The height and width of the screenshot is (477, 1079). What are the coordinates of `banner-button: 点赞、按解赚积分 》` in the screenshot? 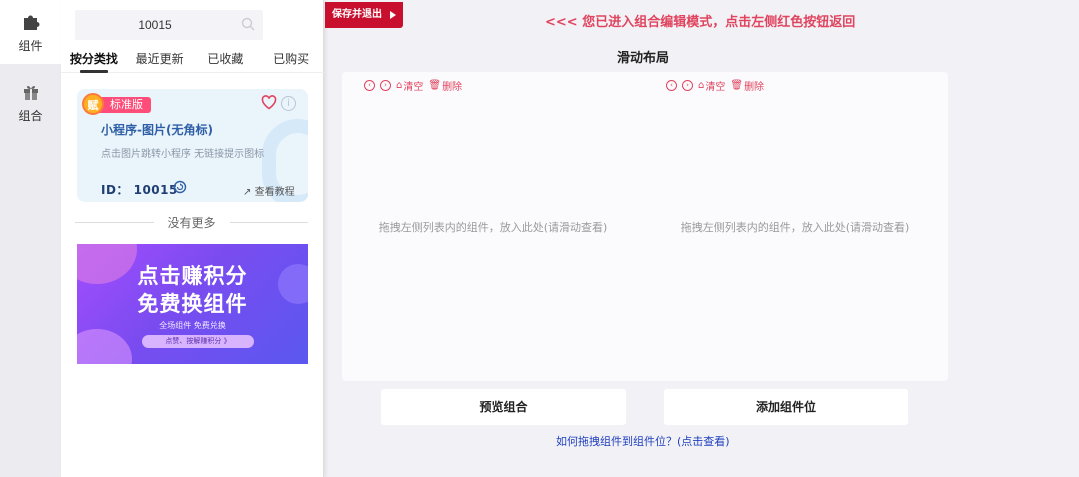 It's located at (198, 341).